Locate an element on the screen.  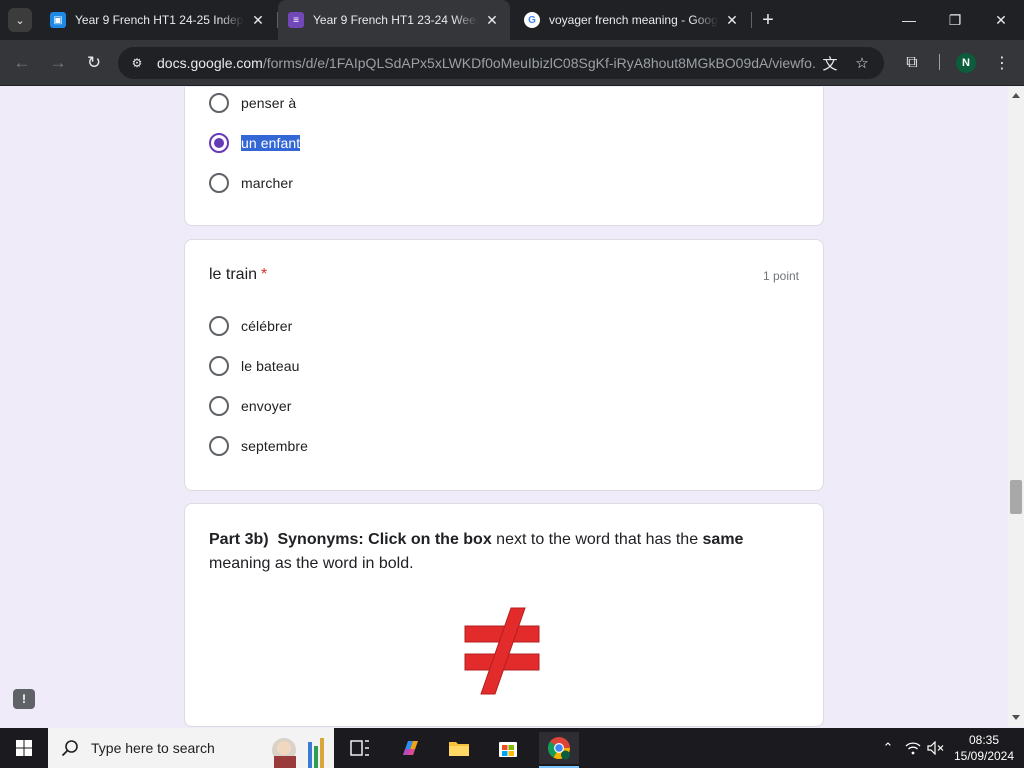
toolbar-divider is located at coordinates (939, 62).